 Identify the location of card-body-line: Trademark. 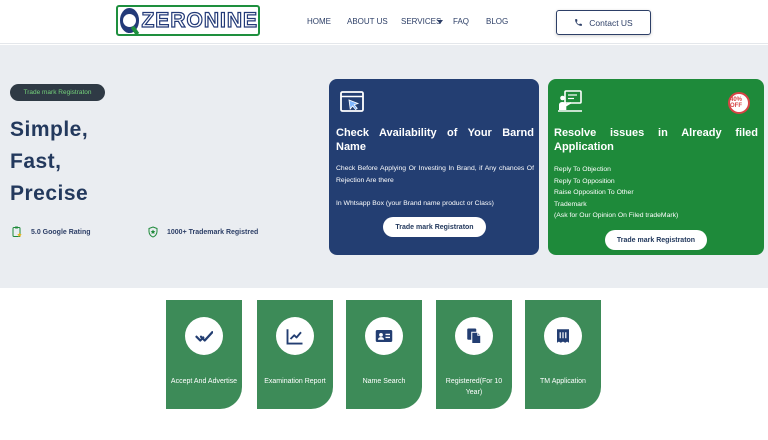
(570, 204).